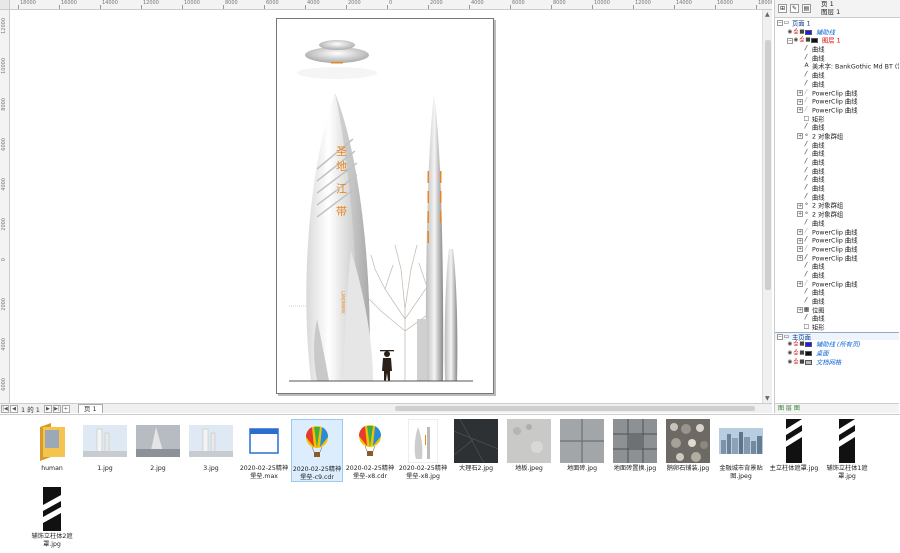 This screenshot has height=553, width=900. What do you see at coordinates (370, 449) in the screenshot?
I see `file-item: 2020-02-25精神堡垒-x8.cdr` at bounding box center [370, 449].